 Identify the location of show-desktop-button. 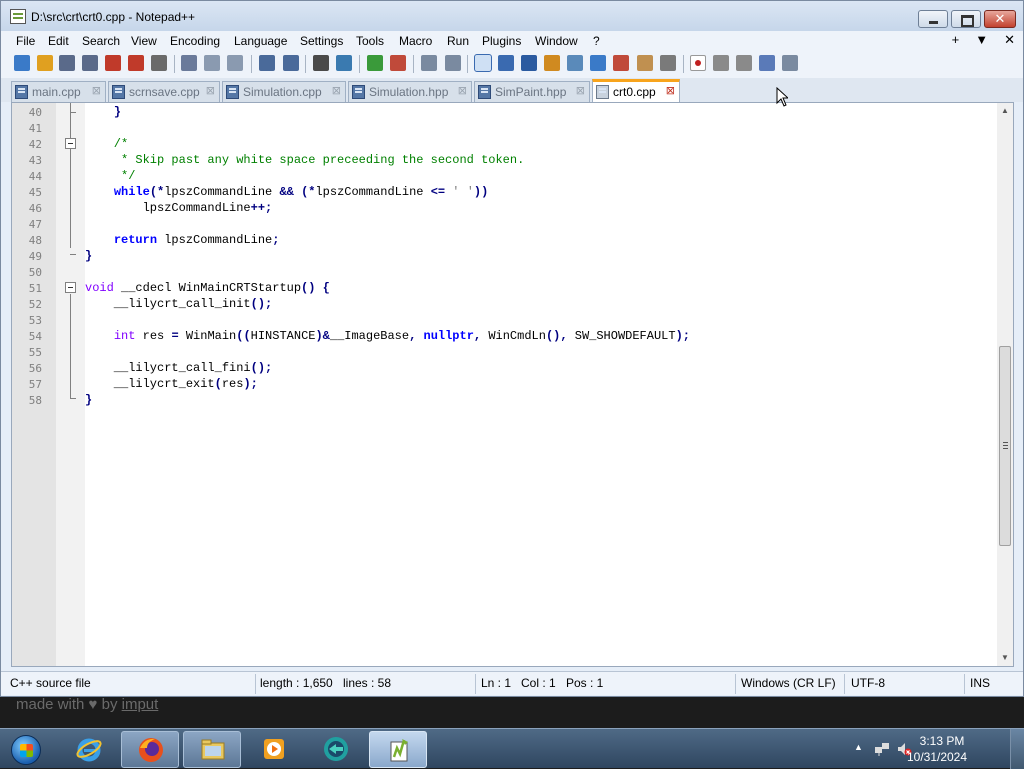
(1017, 749).